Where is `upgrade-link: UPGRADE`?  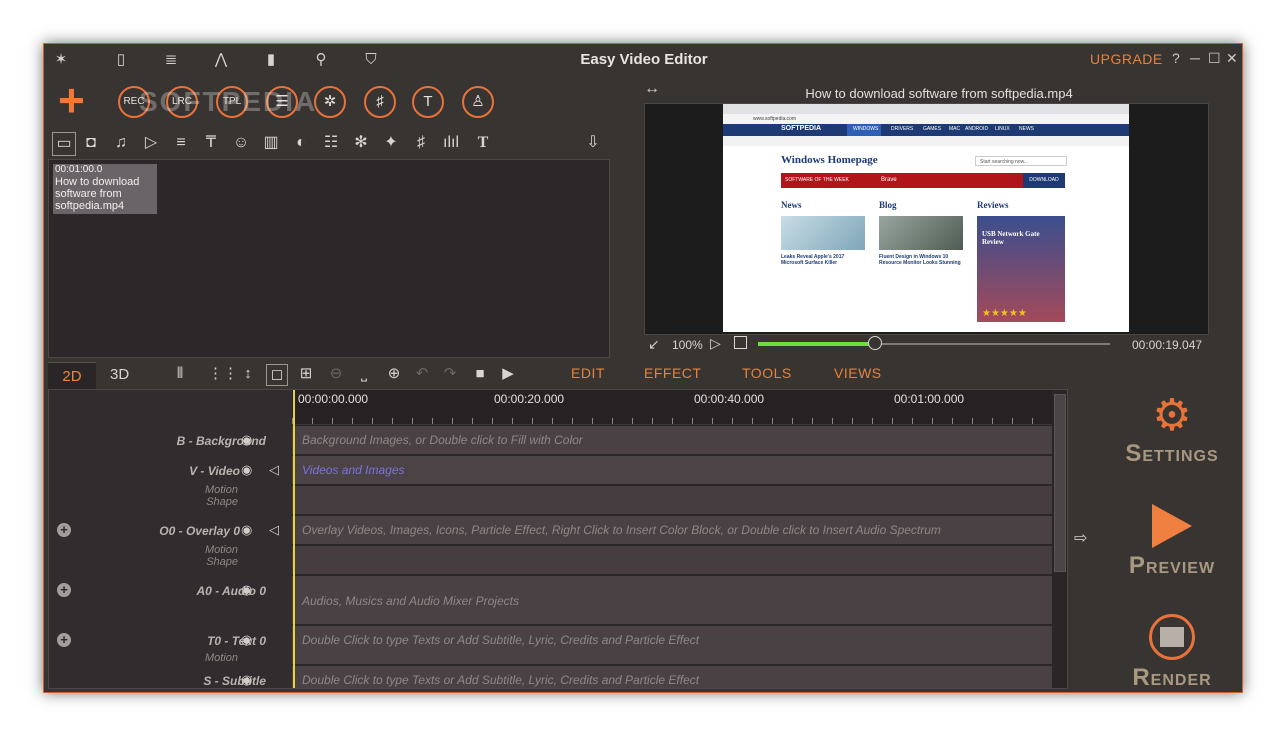
upgrade-link: UPGRADE is located at coordinates (1126, 59).